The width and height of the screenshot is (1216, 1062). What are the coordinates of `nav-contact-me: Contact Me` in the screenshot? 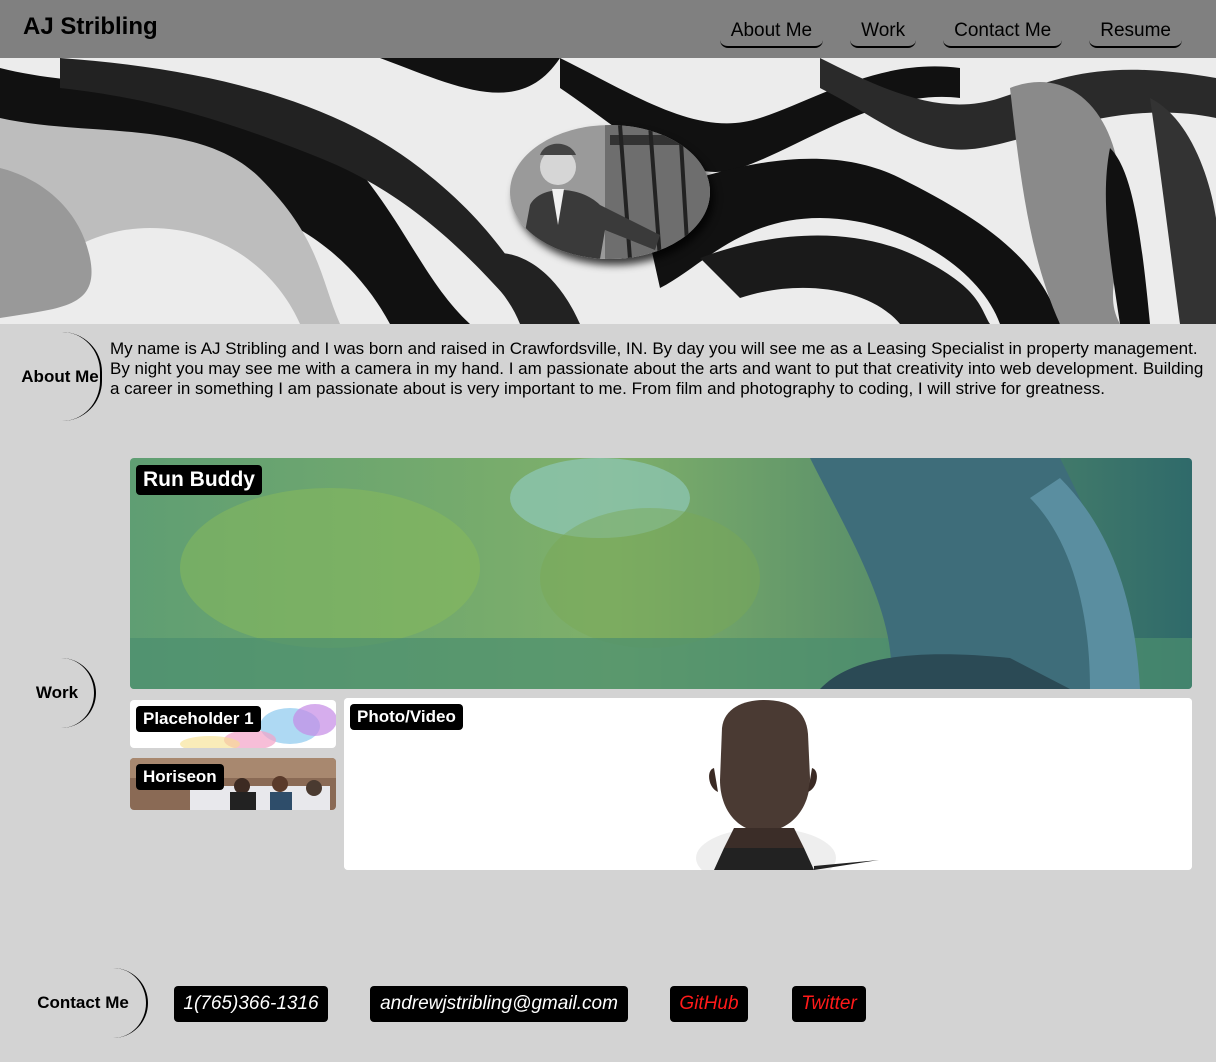 It's located at (1003, 32).